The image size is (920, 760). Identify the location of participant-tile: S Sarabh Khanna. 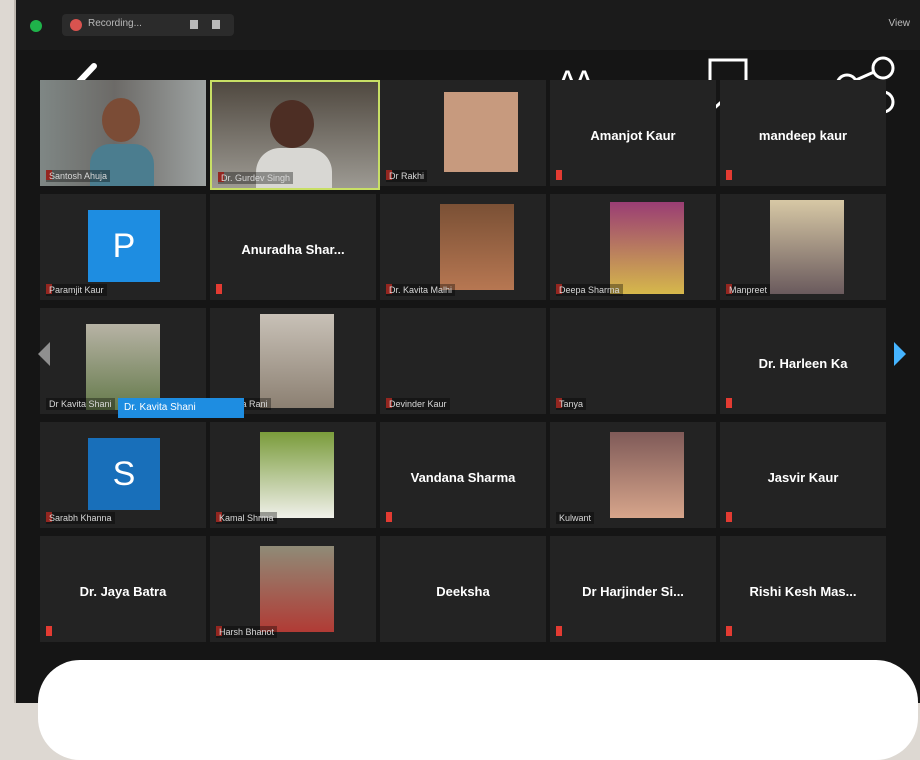
(123, 475).